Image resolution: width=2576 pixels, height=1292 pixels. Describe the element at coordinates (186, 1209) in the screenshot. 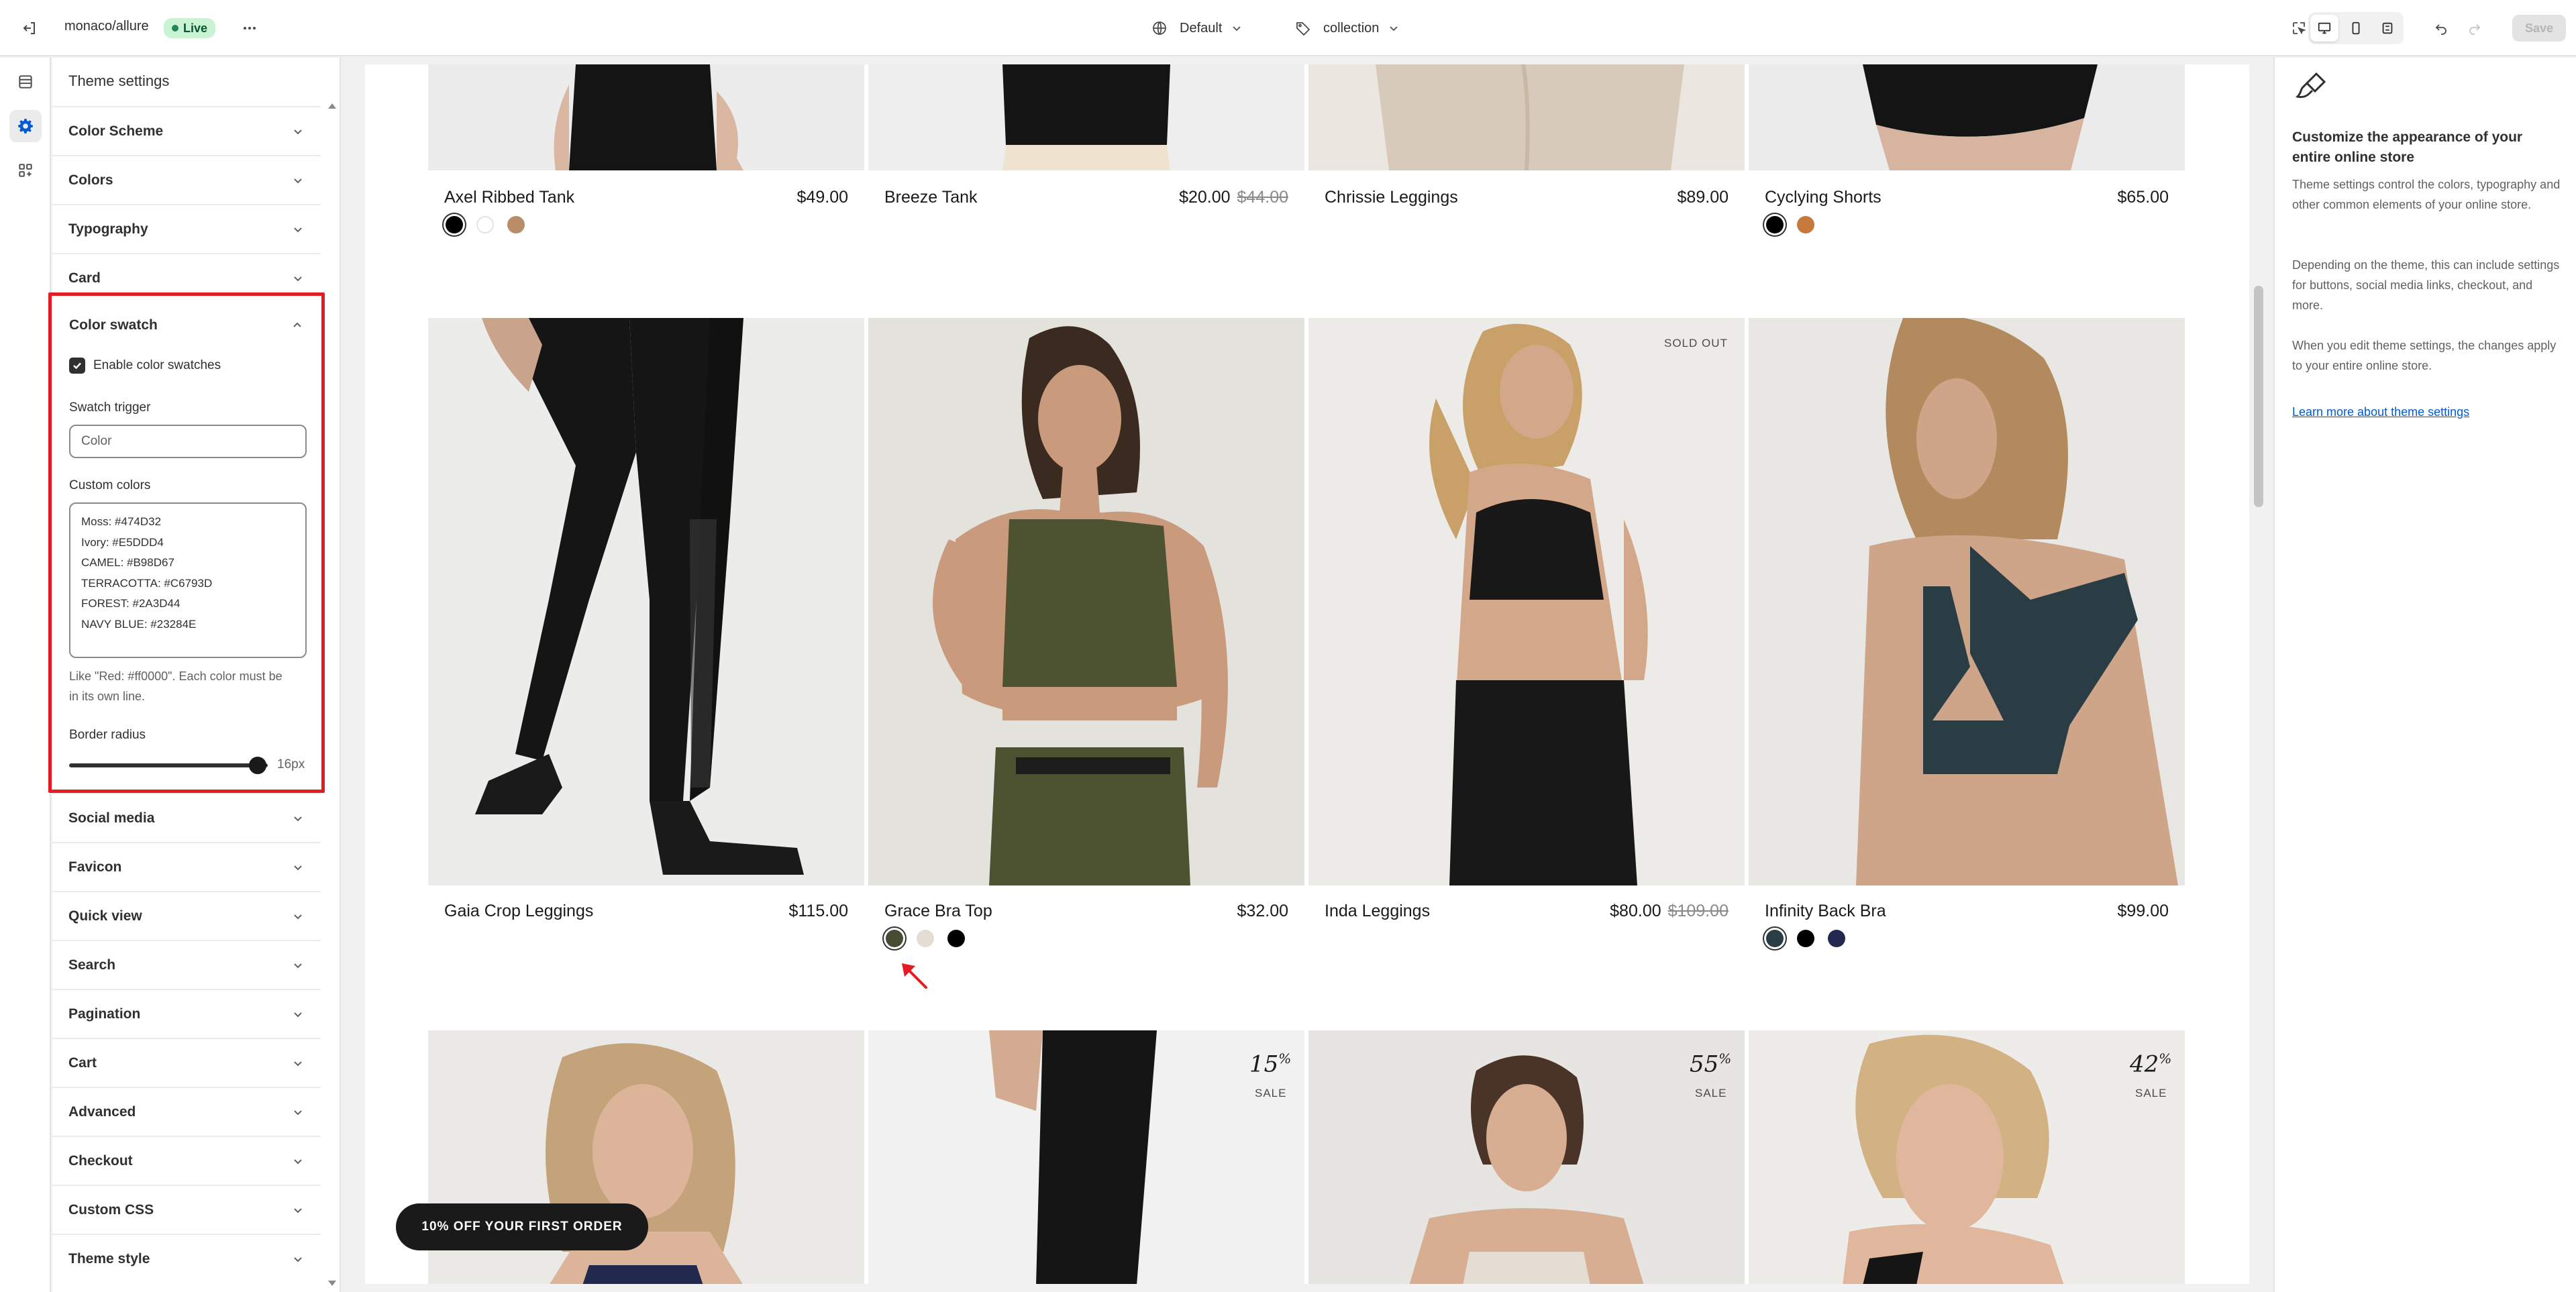

I see `accordion-custom-css: Custom CSS` at that location.